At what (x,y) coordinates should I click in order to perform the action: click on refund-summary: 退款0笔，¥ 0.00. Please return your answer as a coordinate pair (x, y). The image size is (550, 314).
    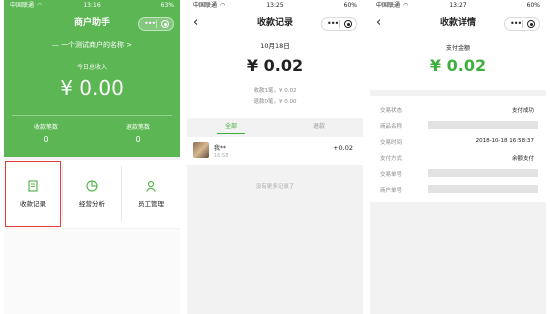
    Looking at the image, I should click on (275, 102).